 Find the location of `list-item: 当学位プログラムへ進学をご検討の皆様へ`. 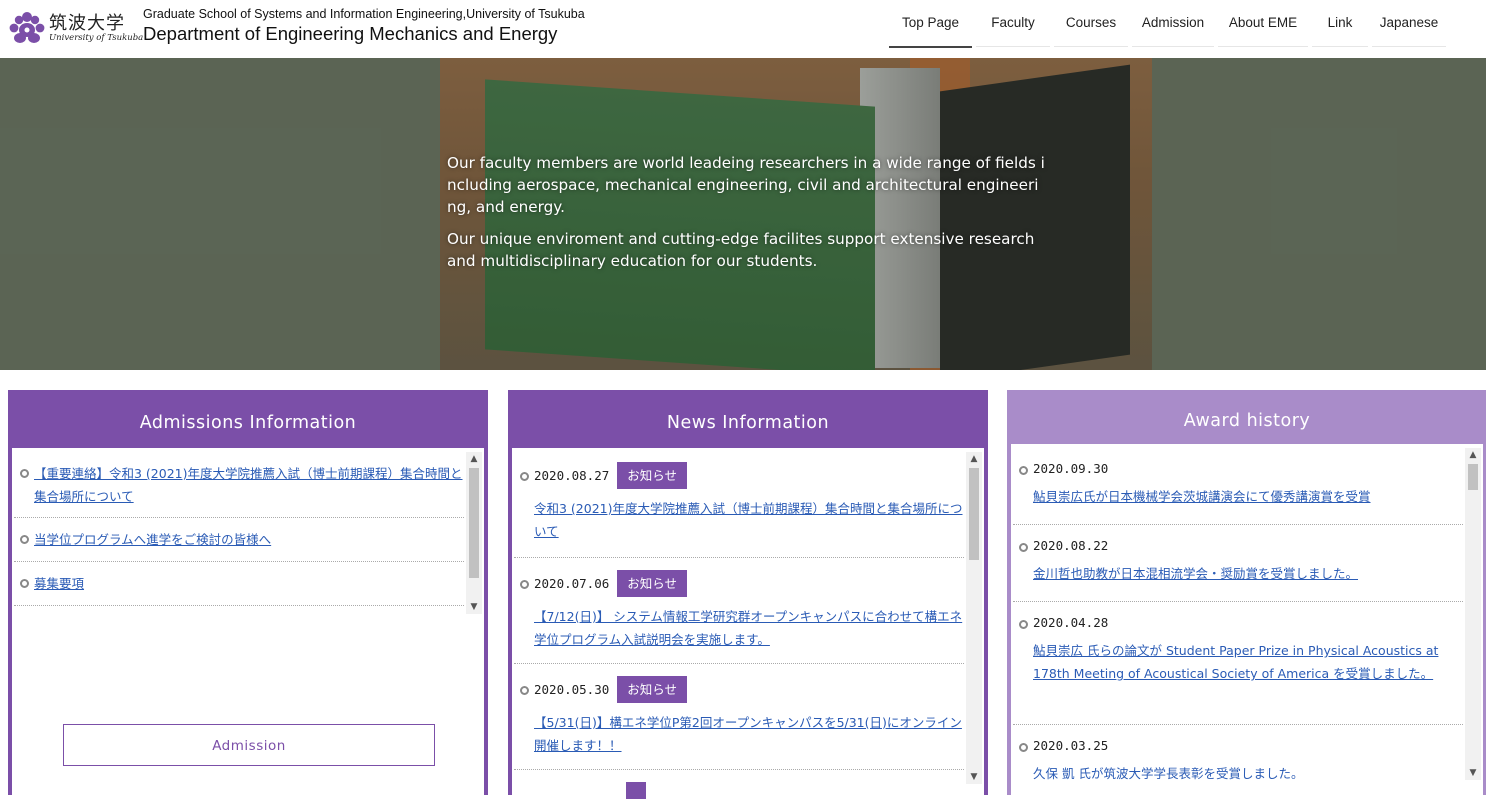

list-item: 当学位プログラムへ進学をご検討の皆様へ is located at coordinates (239, 540).